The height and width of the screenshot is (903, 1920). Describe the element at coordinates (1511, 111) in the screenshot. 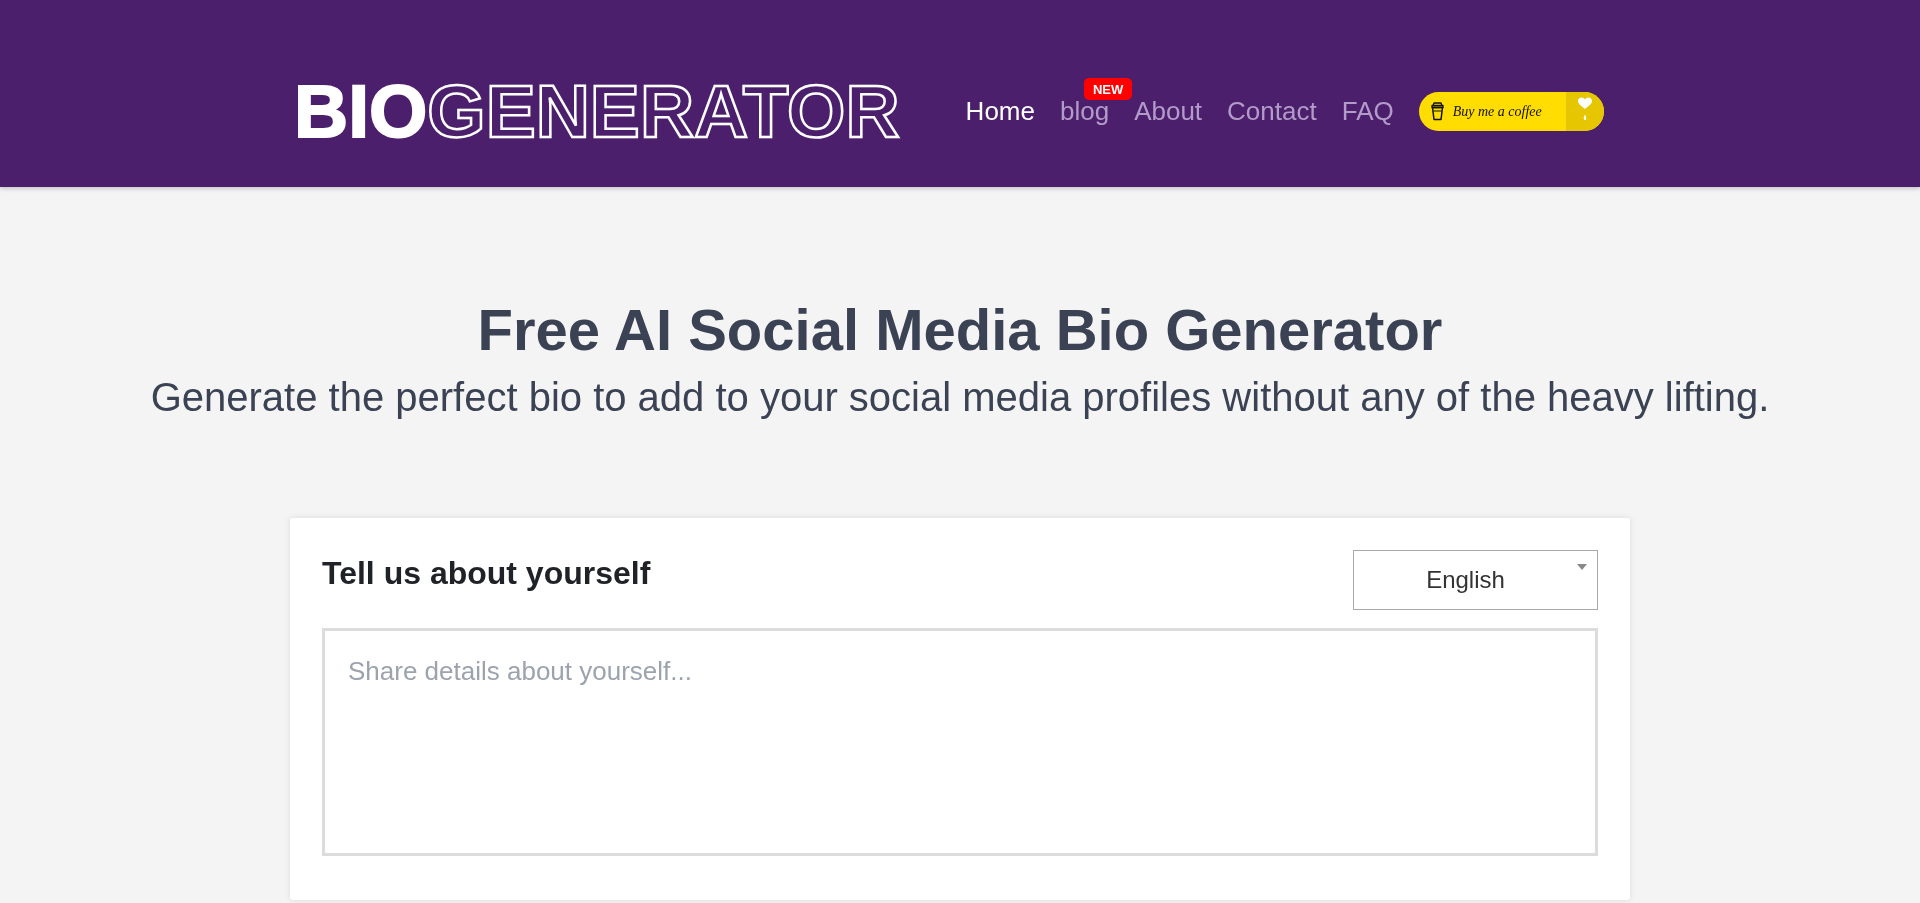

I see `buy-coffee-button: Buy me a coffee` at that location.